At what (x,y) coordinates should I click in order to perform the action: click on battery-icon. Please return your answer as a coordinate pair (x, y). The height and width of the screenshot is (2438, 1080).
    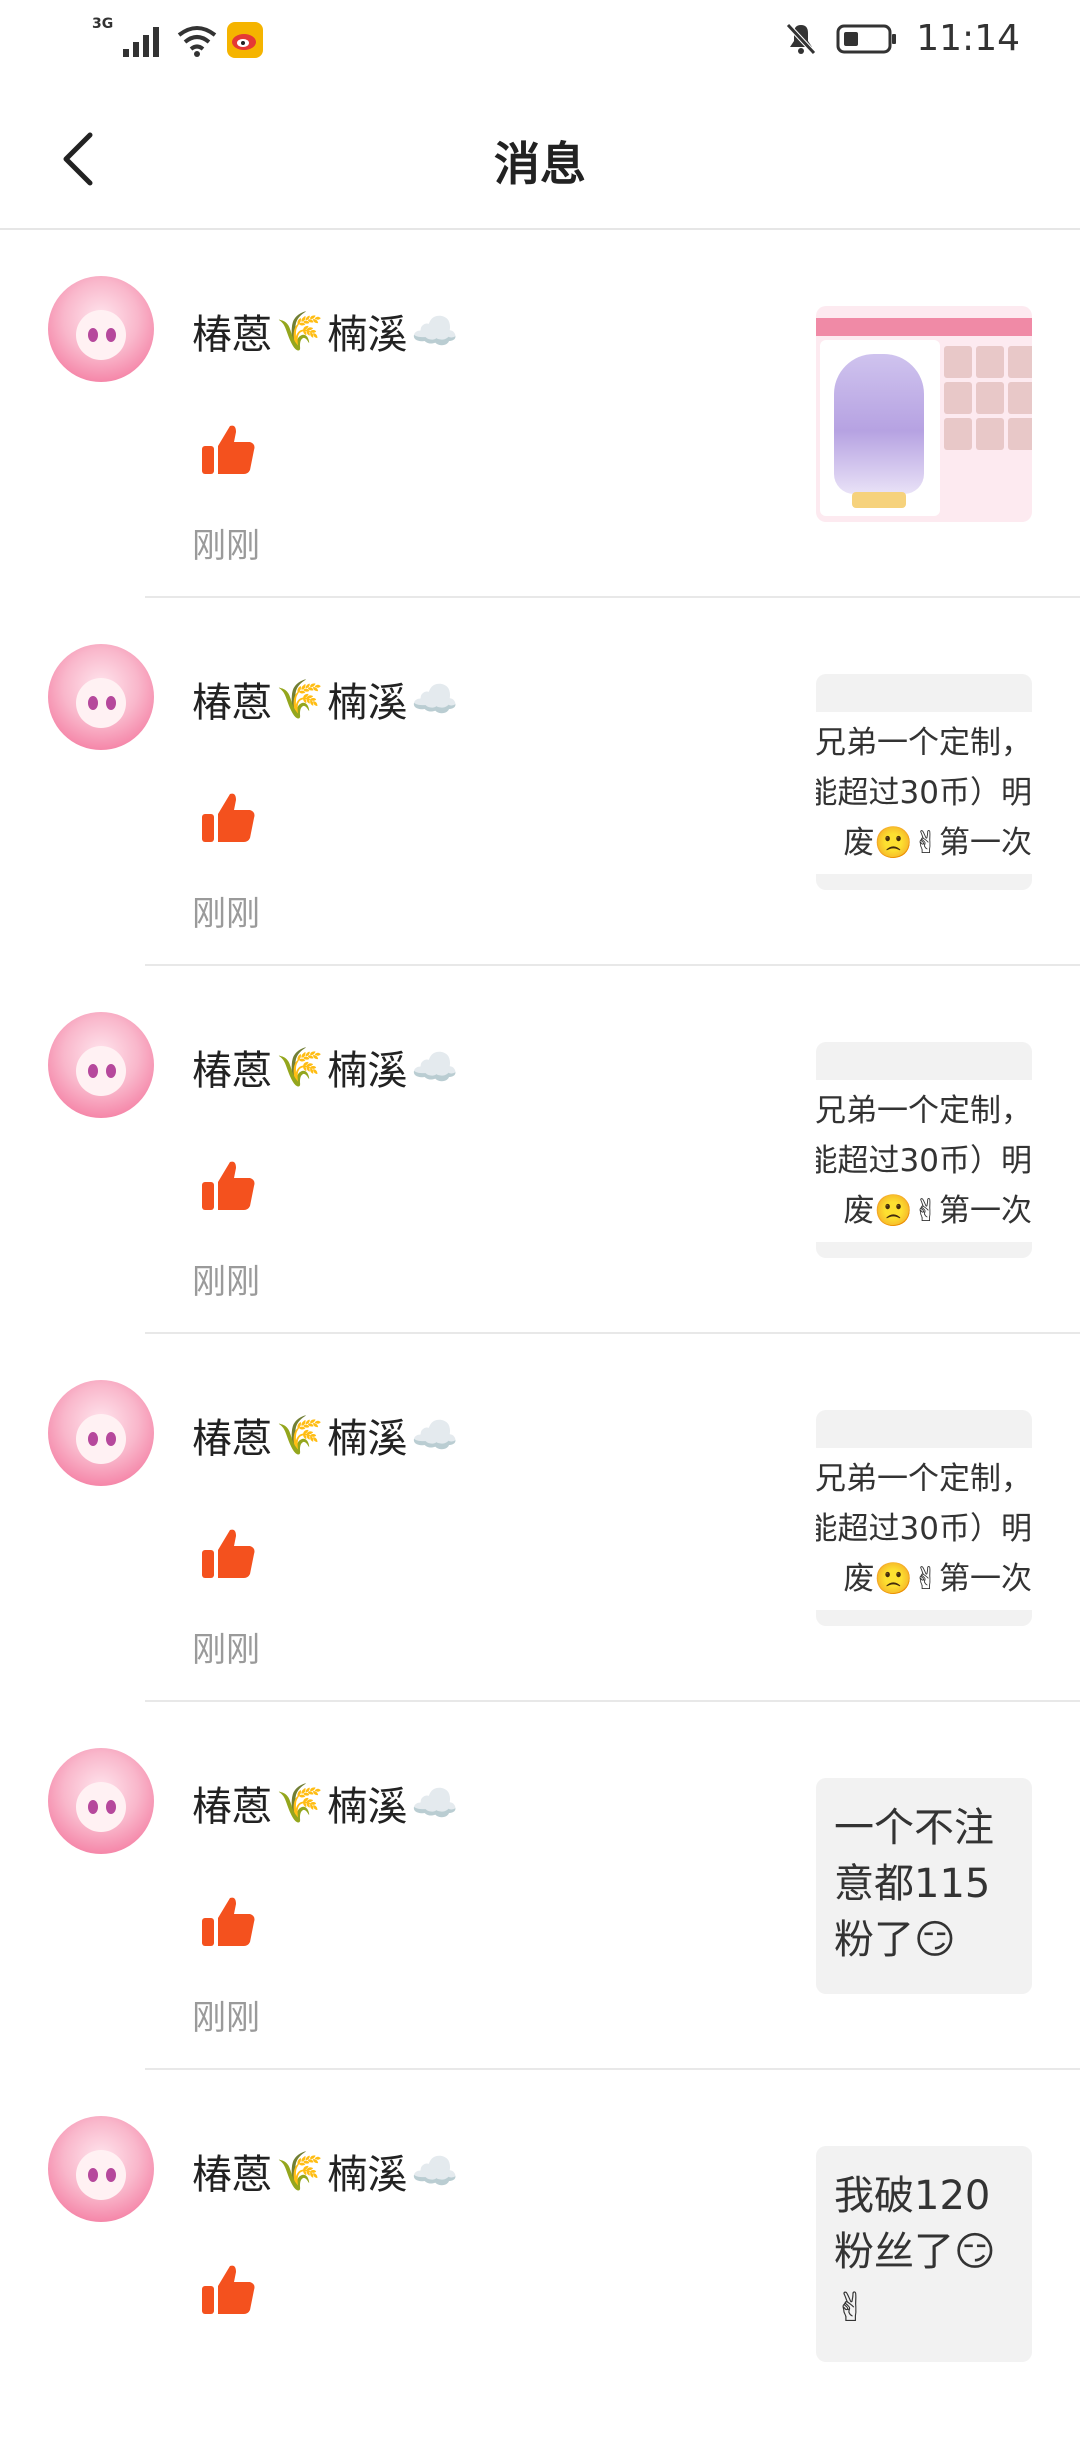
    Looking at the image, I should click on (866, 38).